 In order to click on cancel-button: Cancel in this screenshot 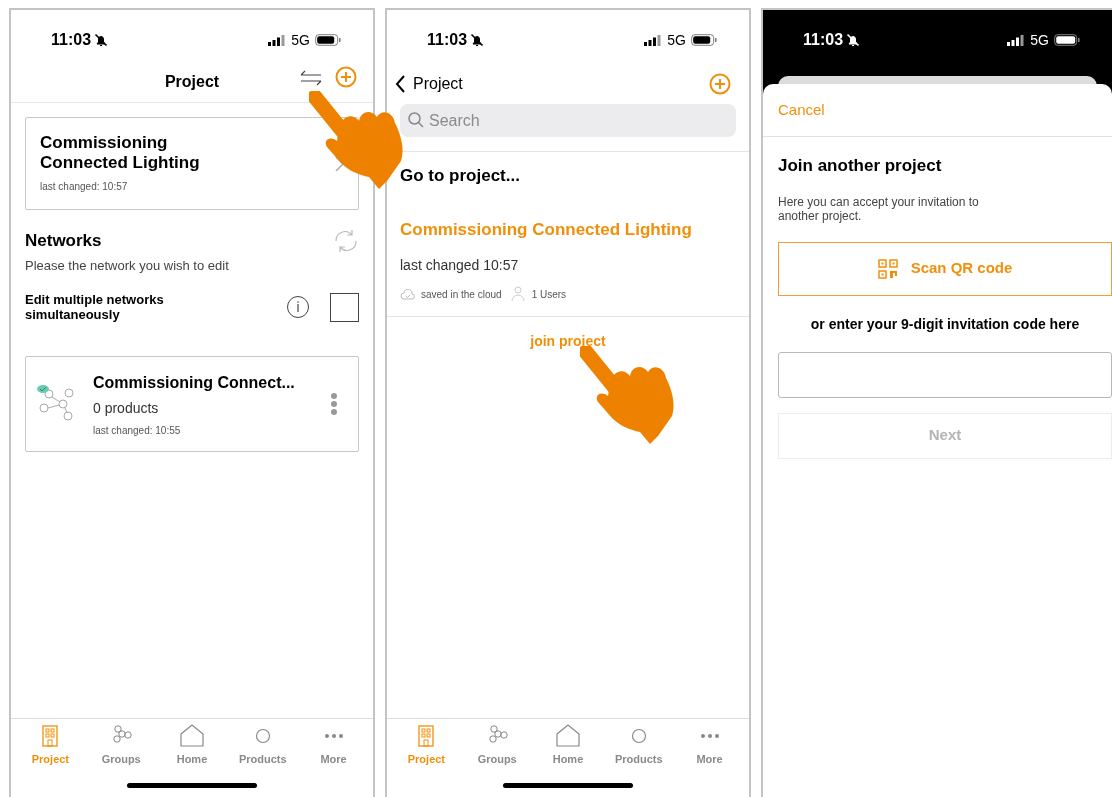, I will do `click(801, 110)`.